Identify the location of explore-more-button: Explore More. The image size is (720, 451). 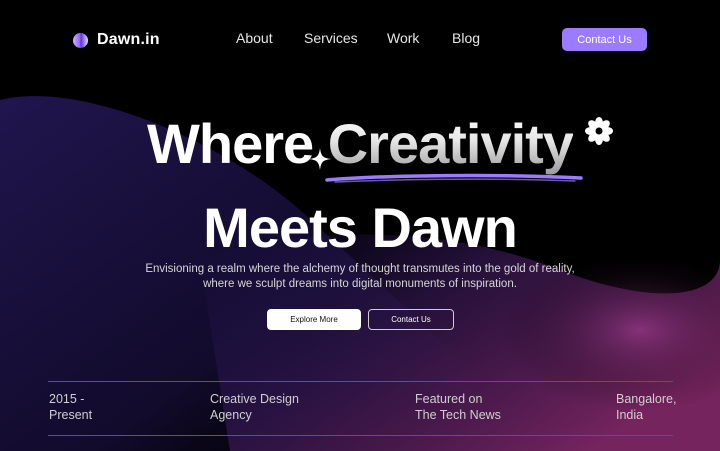
(314, 319).